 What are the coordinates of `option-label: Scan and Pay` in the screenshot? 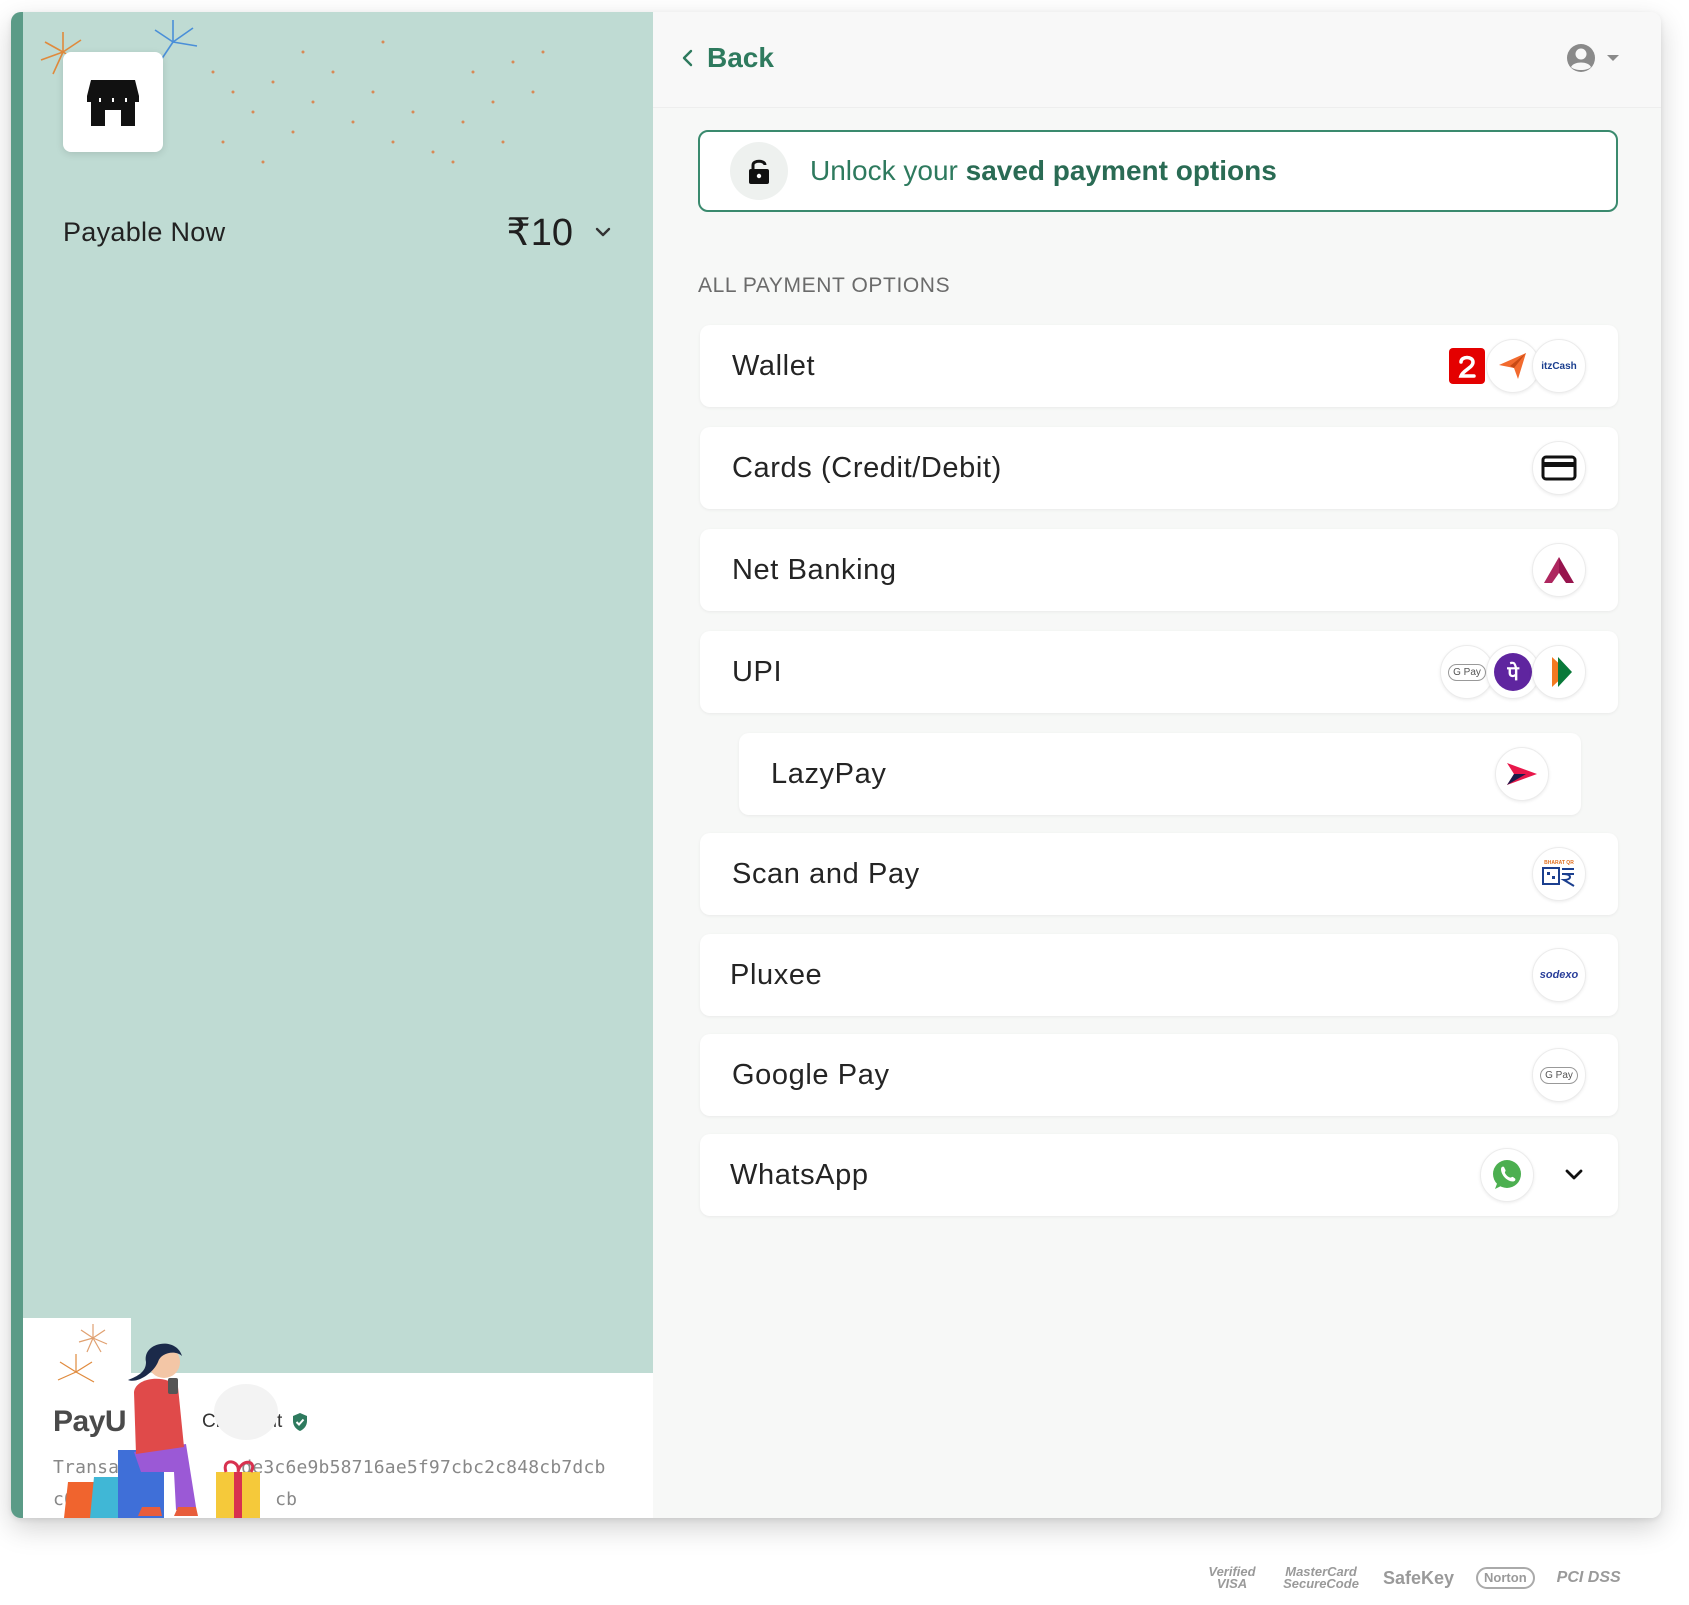 It's located at (826, 873).